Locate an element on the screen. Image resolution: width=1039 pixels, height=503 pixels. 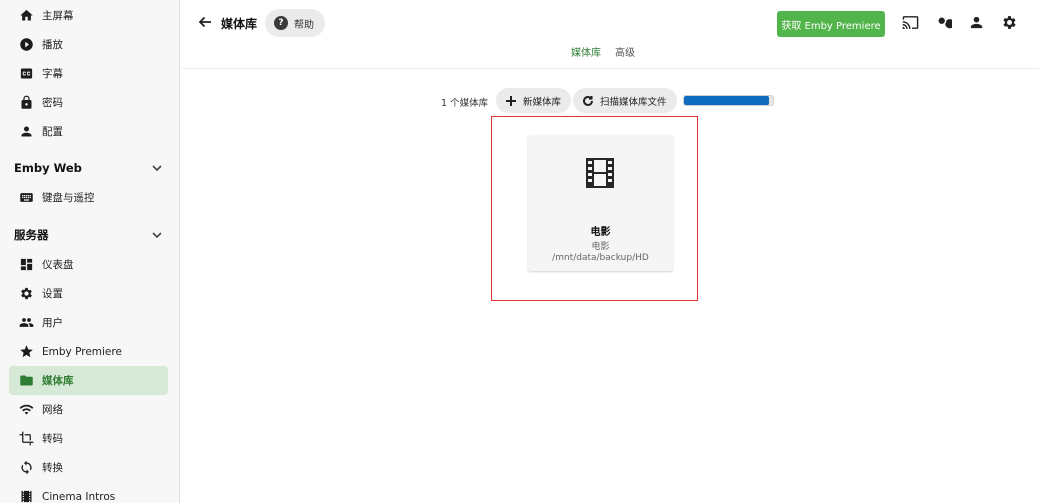
section-title: 服务器 is located at coordinates (31, 235).